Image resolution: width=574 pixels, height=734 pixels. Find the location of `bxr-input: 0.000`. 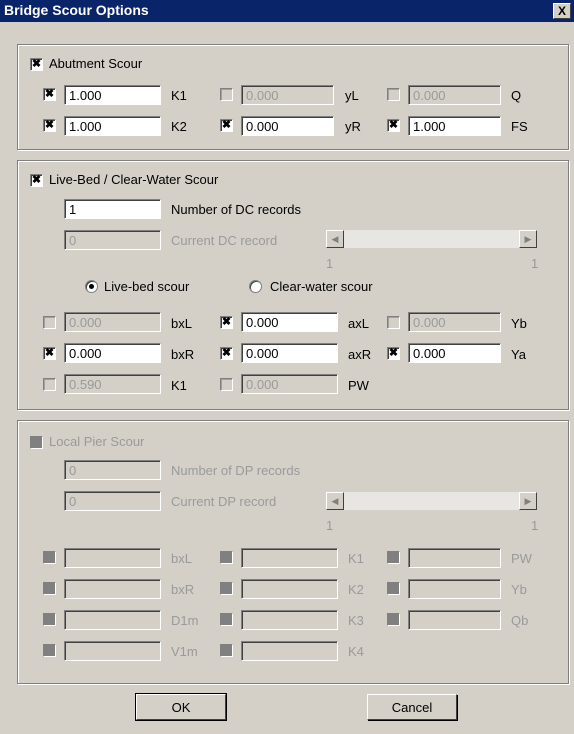

bxr-input: 0.000 is located at coordinates (112, 353).